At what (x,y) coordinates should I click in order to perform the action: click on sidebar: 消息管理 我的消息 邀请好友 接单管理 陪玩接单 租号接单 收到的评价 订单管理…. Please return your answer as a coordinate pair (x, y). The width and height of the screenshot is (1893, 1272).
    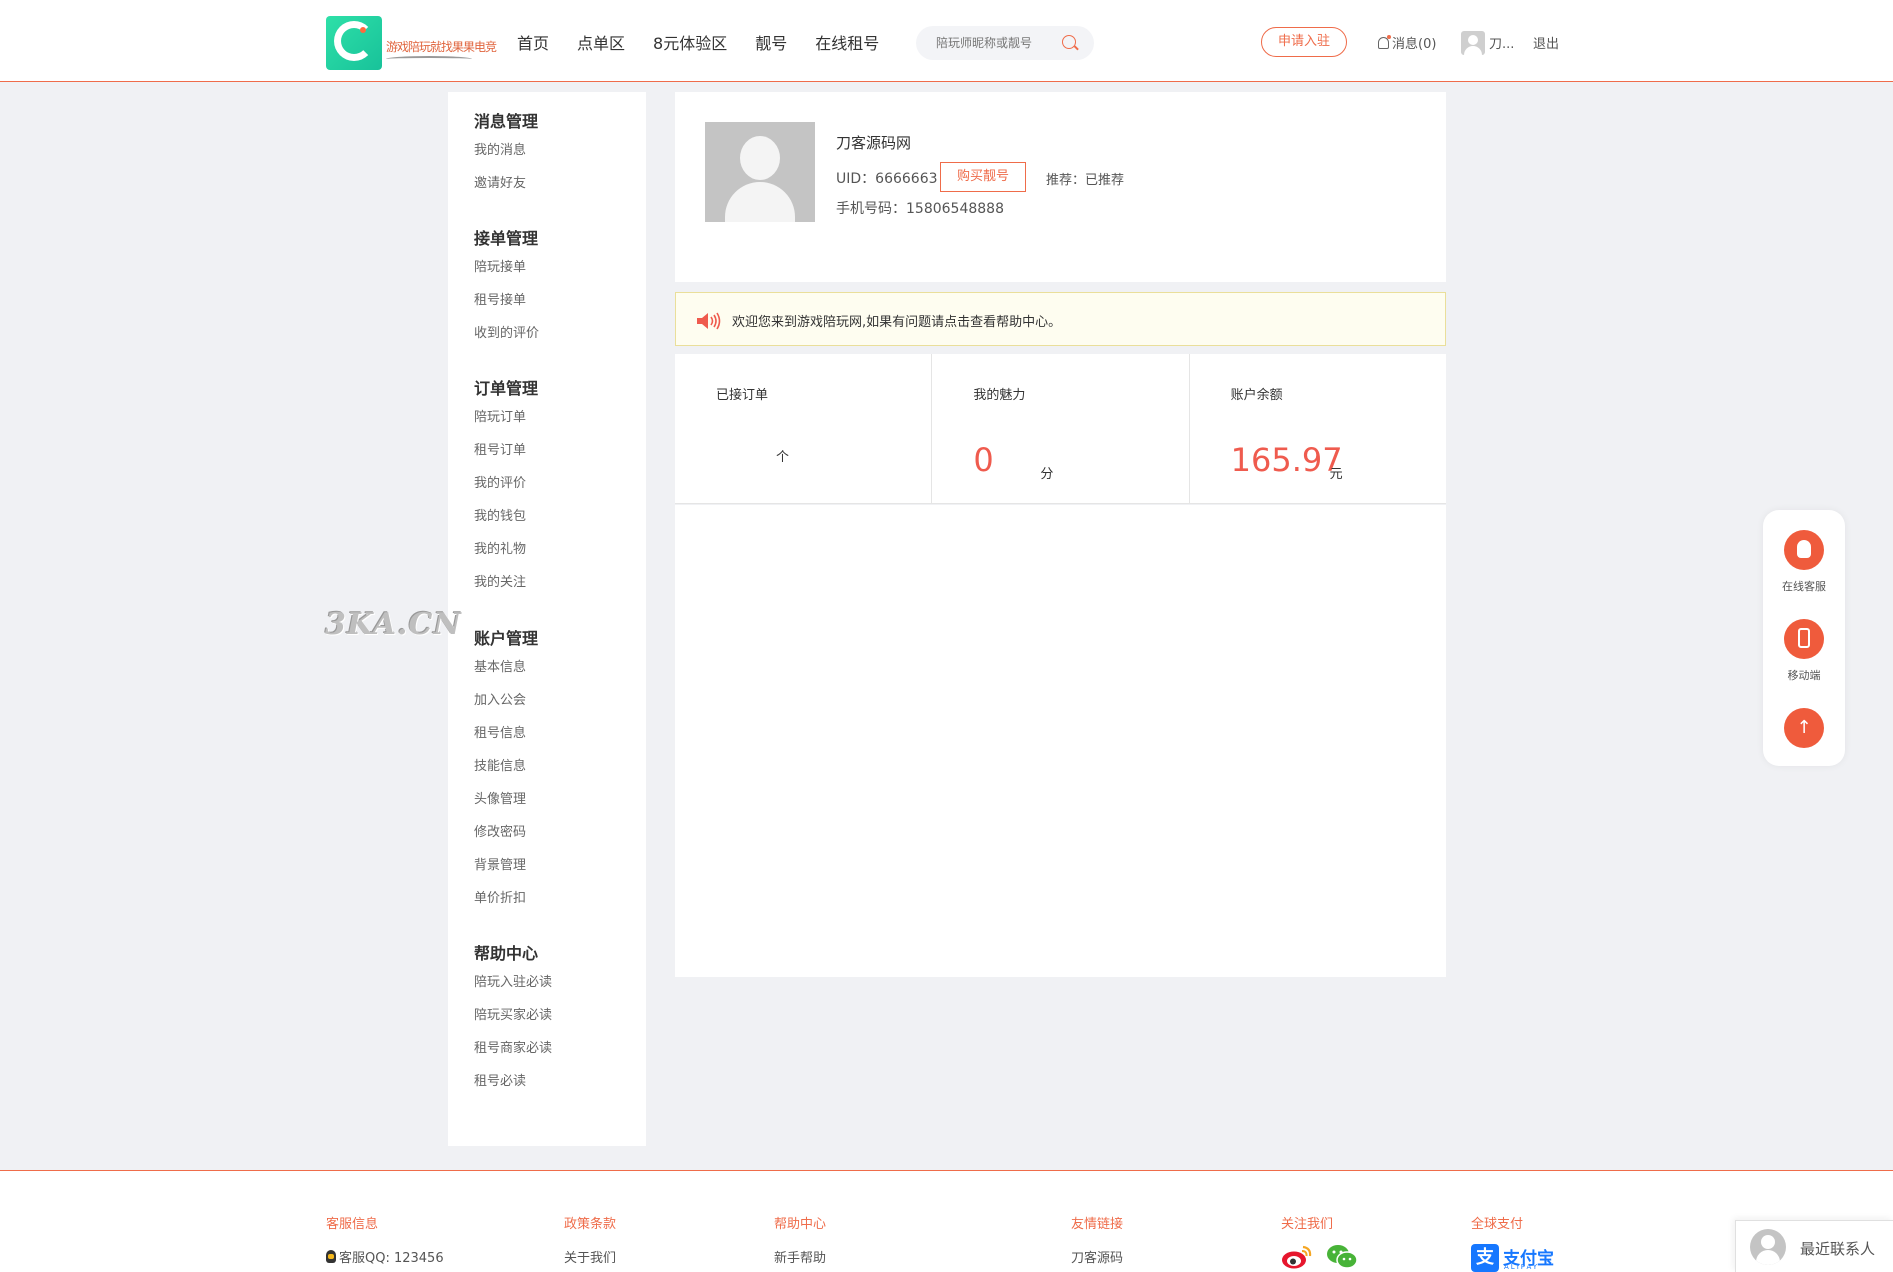
    Looking at the image, I should click on (547, 619).